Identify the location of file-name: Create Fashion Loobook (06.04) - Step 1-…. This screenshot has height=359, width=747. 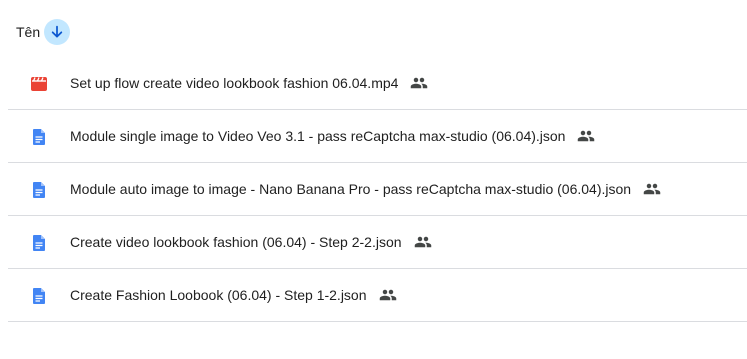
(218, 295).